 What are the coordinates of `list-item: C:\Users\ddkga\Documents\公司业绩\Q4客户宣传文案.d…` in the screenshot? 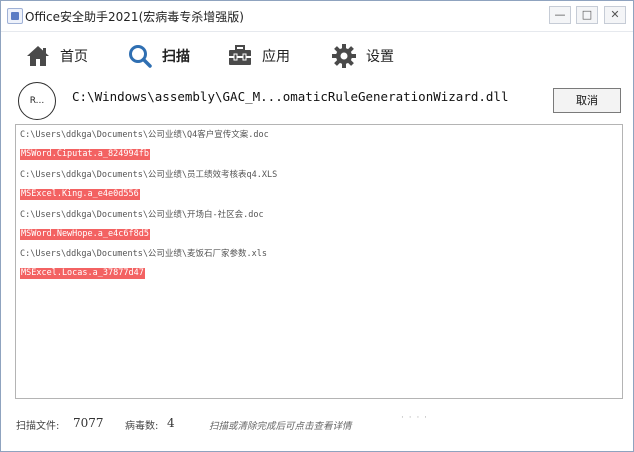 It's located at (144, 144).